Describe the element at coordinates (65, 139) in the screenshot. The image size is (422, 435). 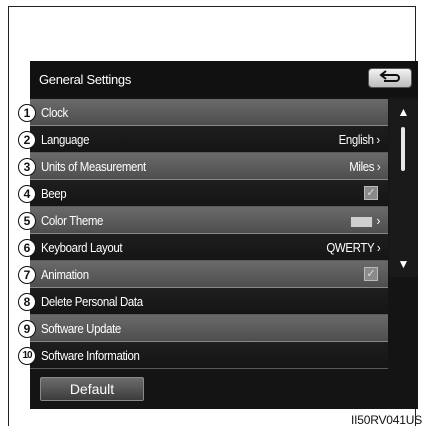
I see `settings-item-label: Language` at that location.